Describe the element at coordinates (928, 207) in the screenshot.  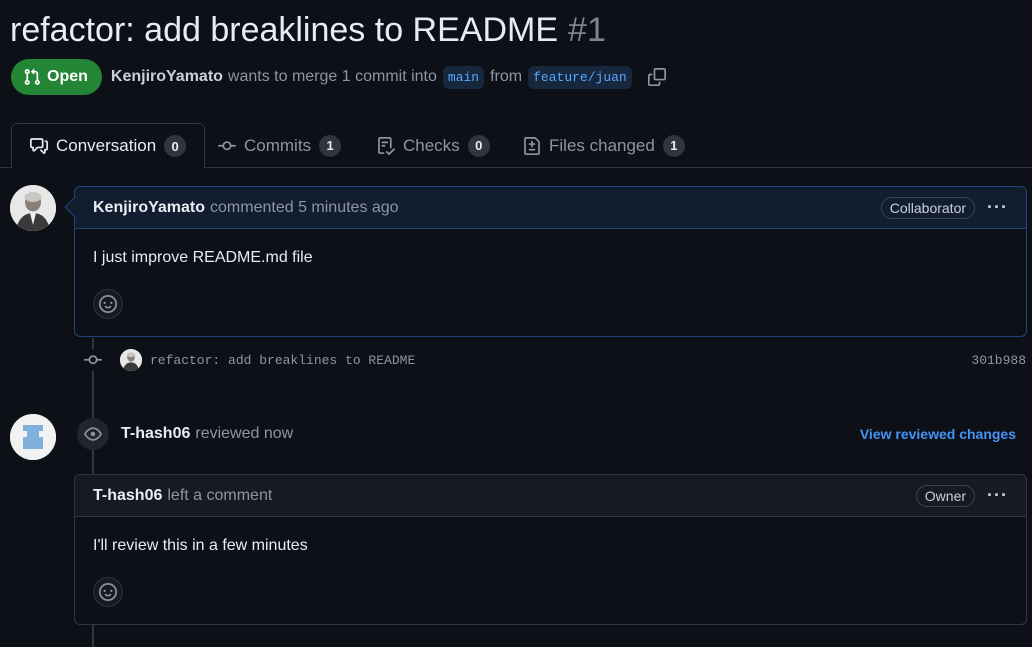
I see `role-badge: Collaborator` at that location.